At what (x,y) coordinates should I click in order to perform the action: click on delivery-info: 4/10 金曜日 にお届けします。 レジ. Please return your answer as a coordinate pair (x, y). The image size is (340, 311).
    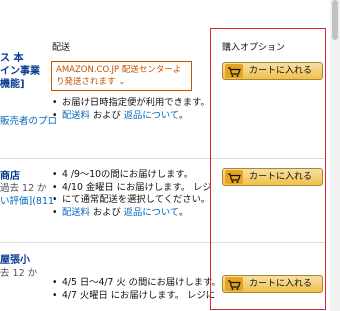
    Looking at the image, I should click on (132, 188).